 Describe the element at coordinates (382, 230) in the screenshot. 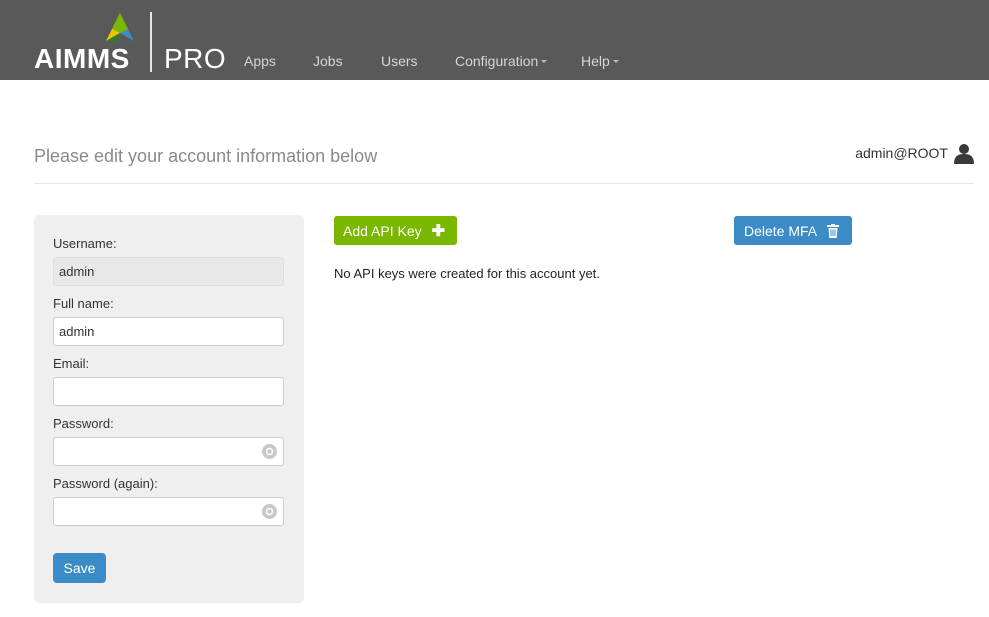

I see `add-api-key-label: Add API Key` at that location.